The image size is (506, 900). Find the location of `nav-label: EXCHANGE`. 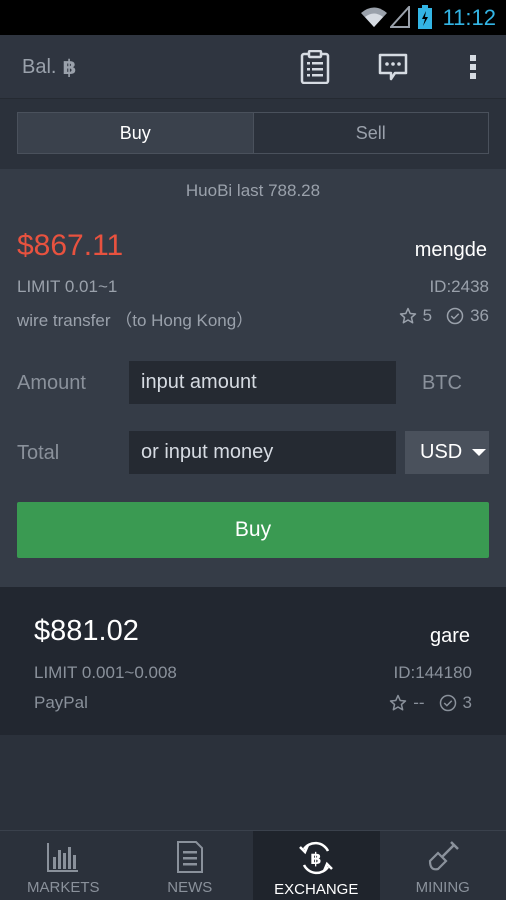

nav-label: EXCHANGE is located at coordinates (316, 889).